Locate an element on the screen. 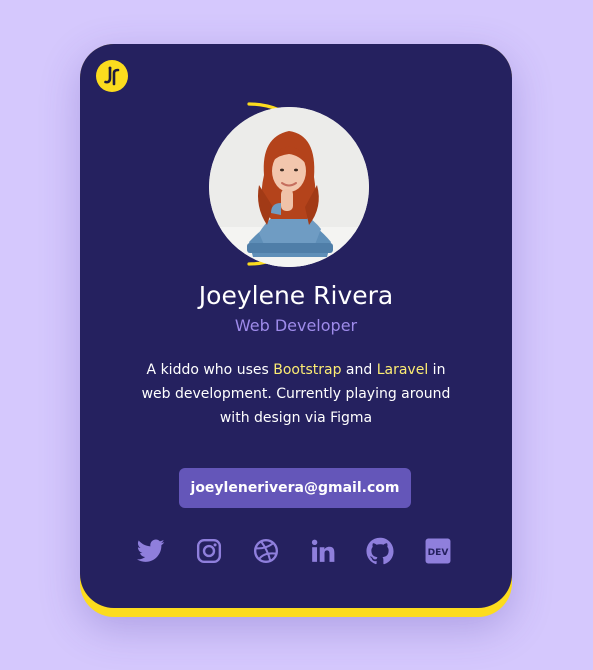 The height and width of the screenshot is (670, 593). linkedin-icon is located at coordinates (323, 550).